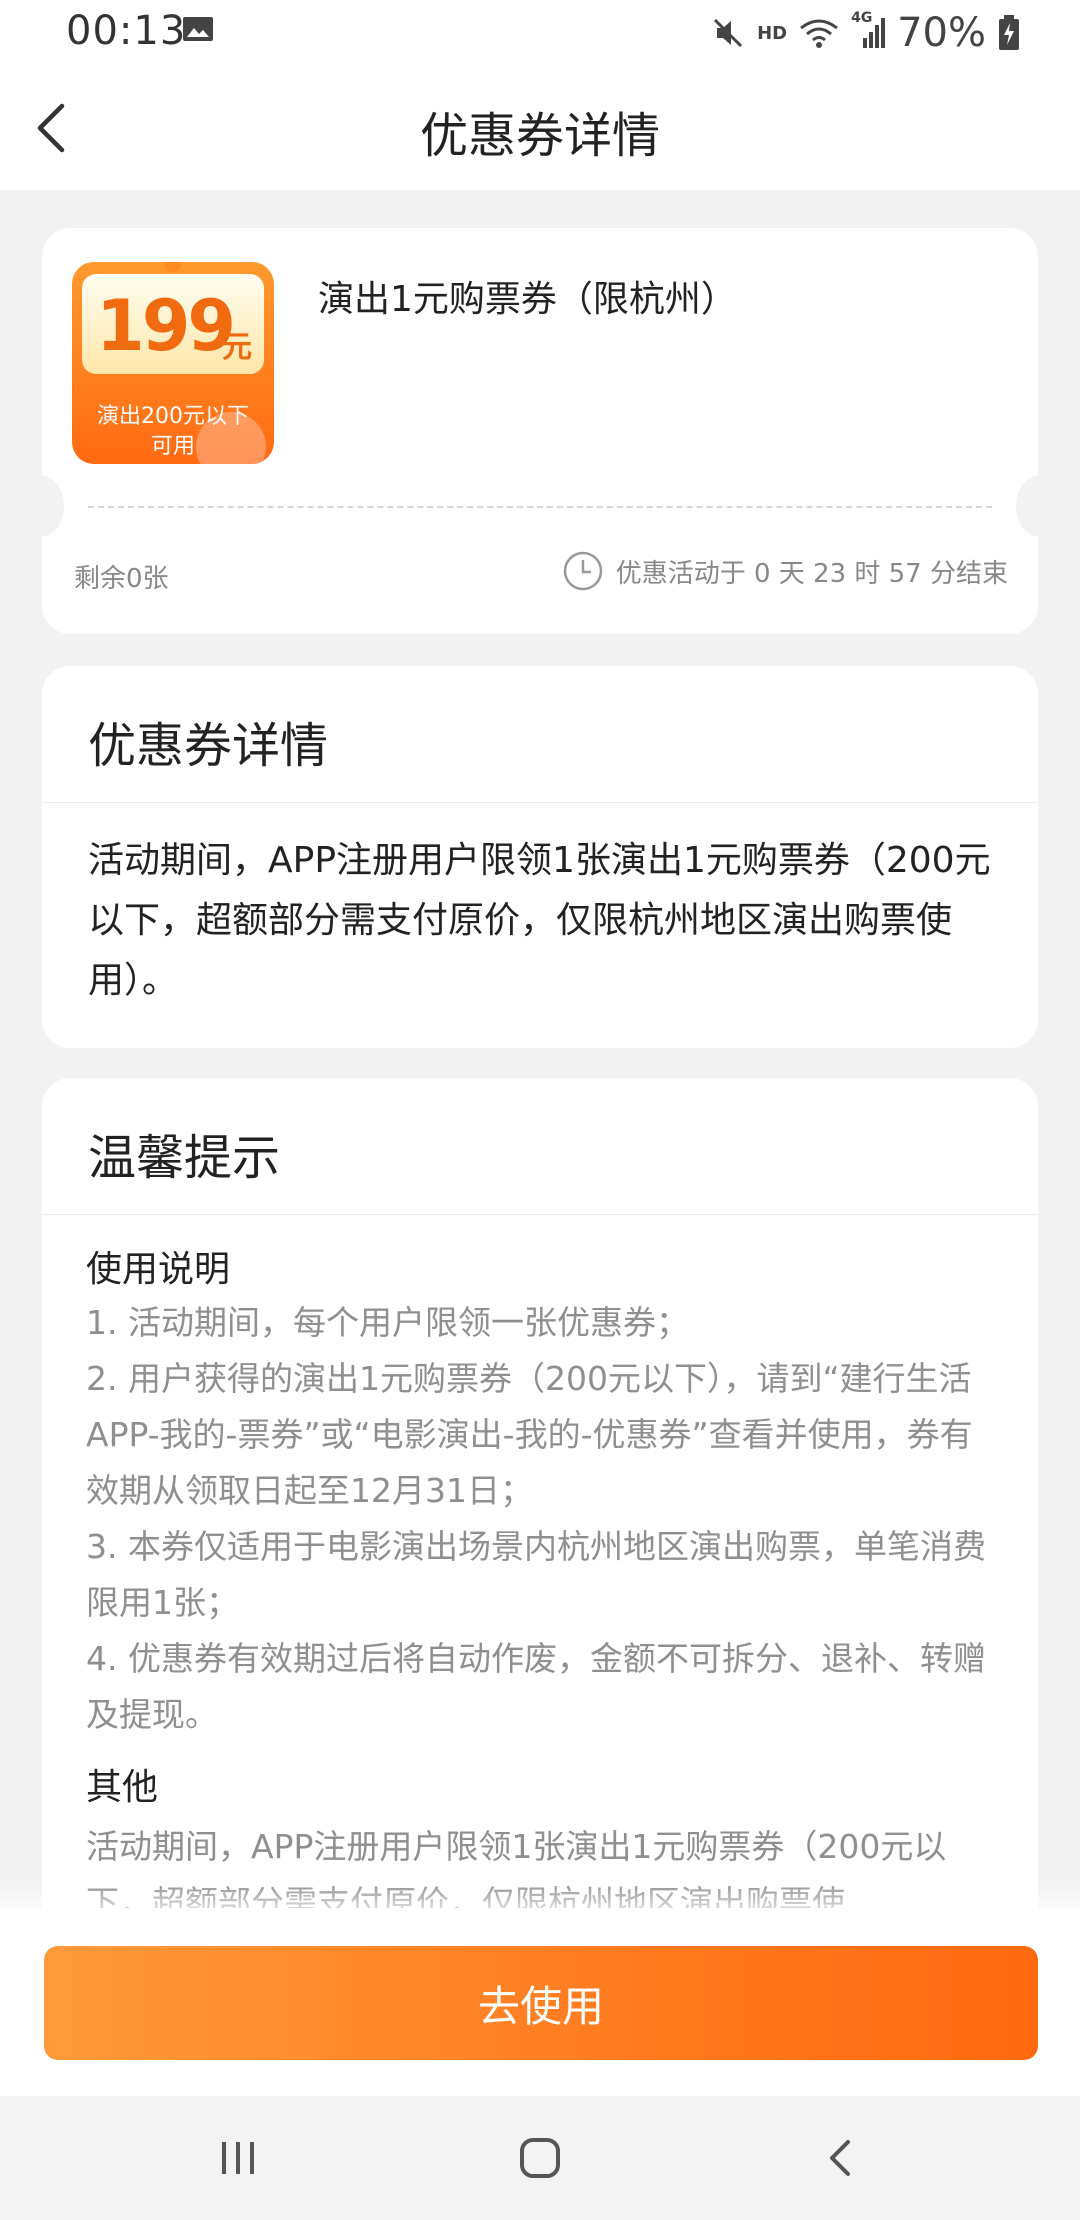 This screenshot has height=2220, width=1080. What do you see at coordinates (540, 33) in the screenshot?
I see `status-bar: 00:13 HD 4G 70%` at bounding box center [540, 33].